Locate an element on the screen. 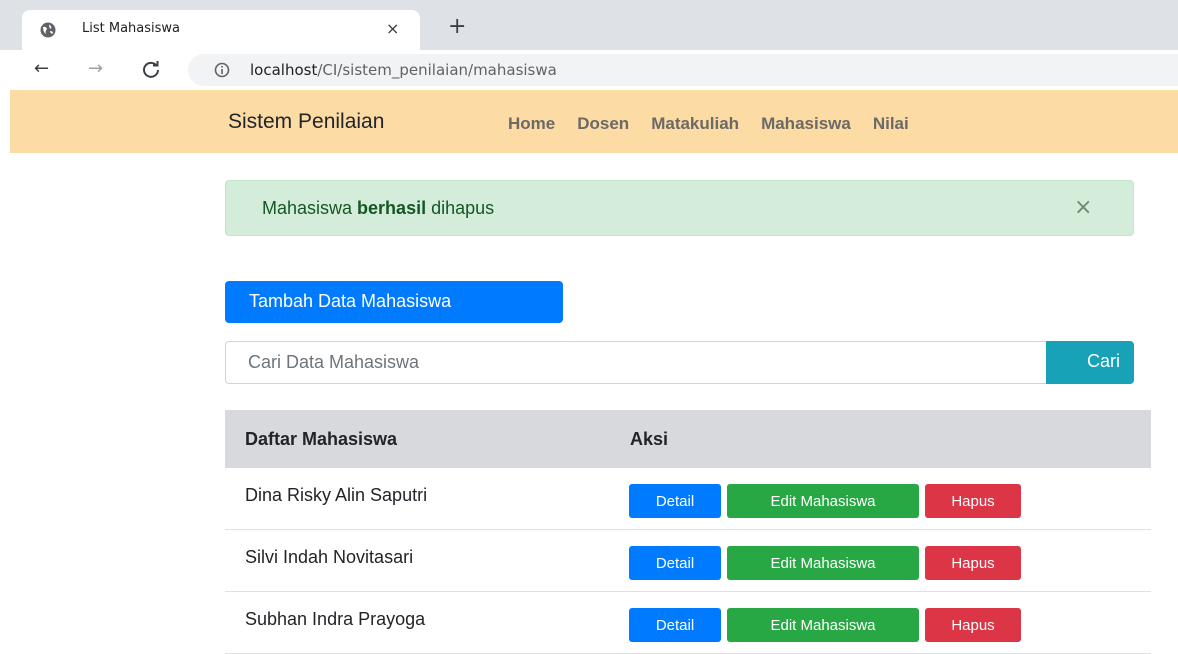 The height and width of the screenshot is (654, 1178). mahasiswa-name: Dina Risky Alin Saputri is located at coordinates (336, 495).